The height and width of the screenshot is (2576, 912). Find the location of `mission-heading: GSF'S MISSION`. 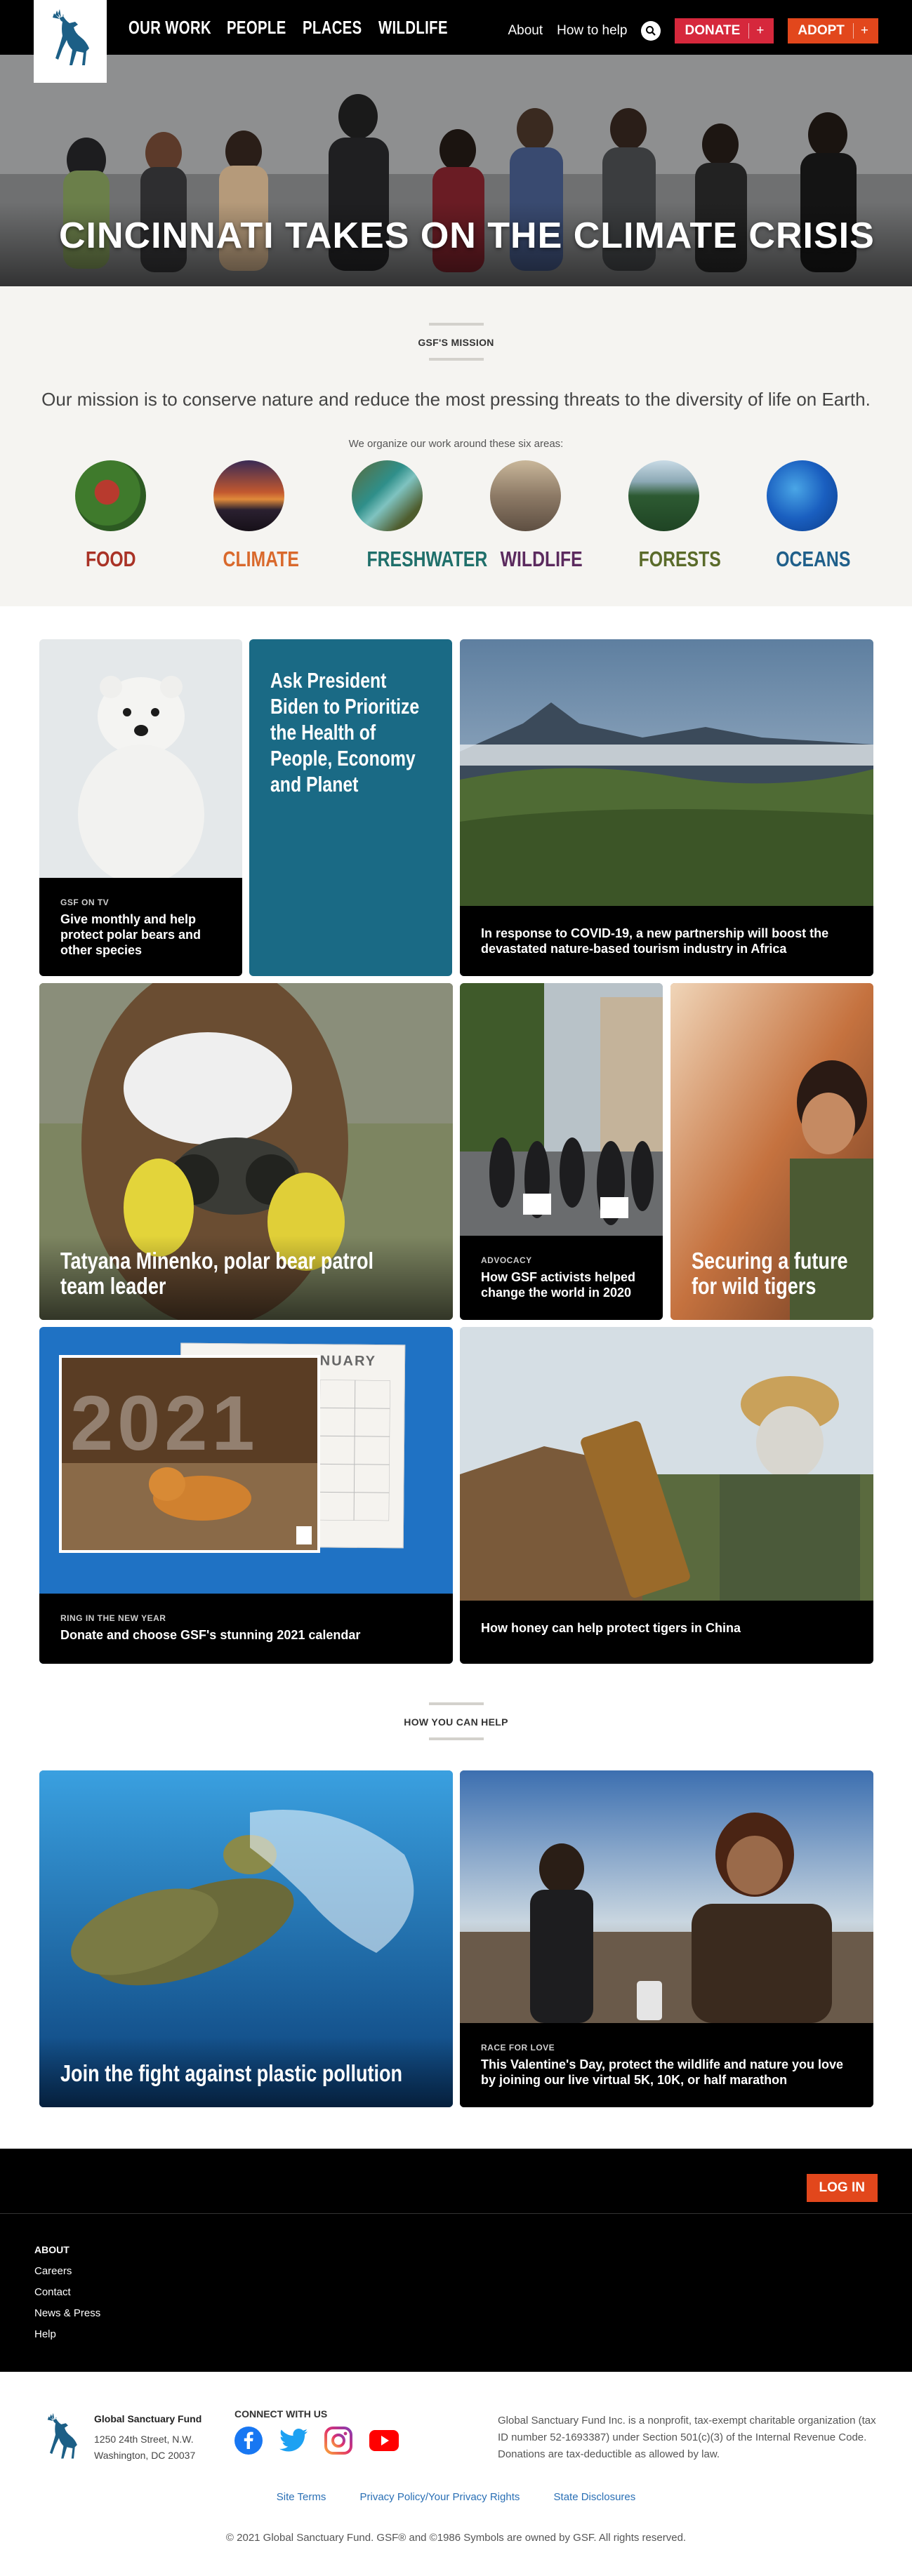

mission-heading: GSF'S MISSION is located at coordinates (456, 342).